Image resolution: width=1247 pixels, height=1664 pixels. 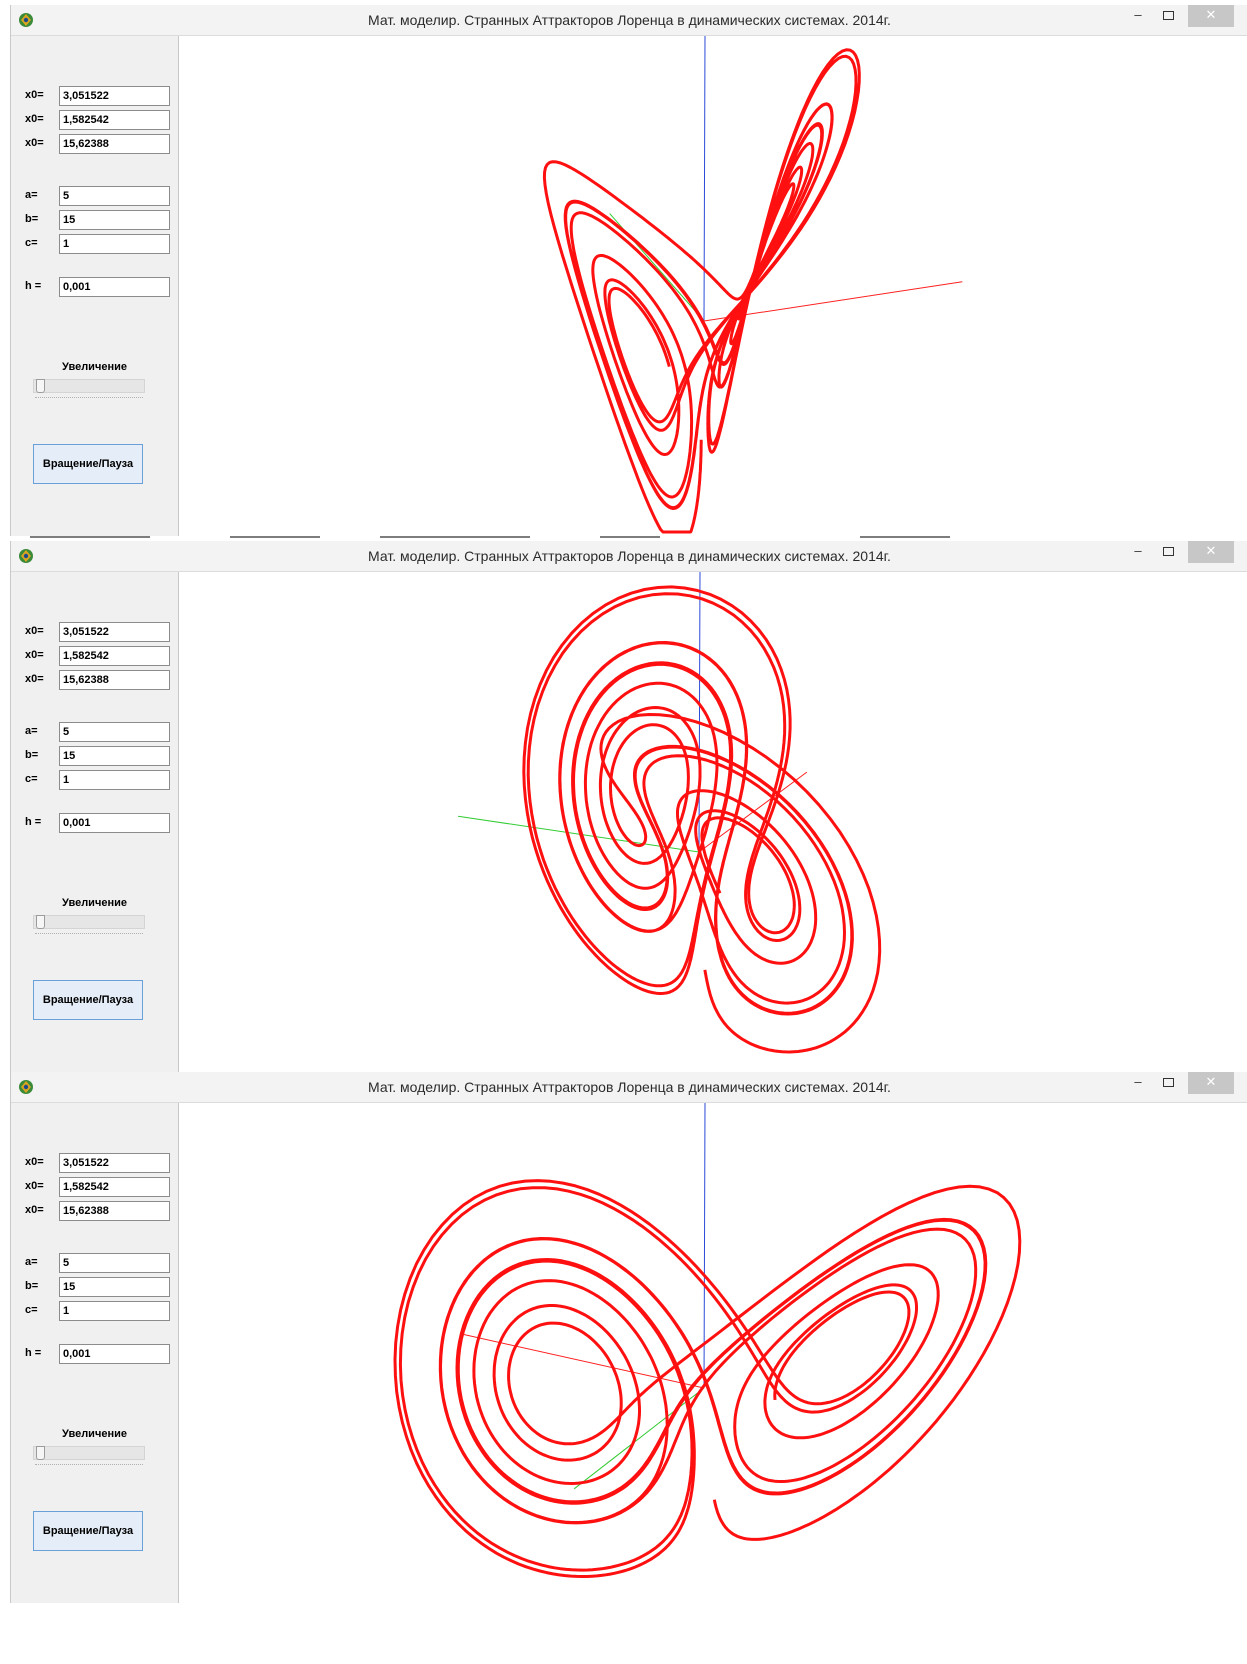 I want to click on close-icon: ✕, so click(x=1211, y=1081).